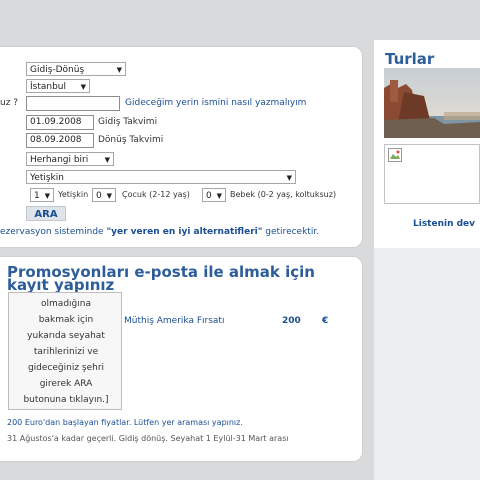 The image size is (480, 480). I want to click on infant-label: Bebek (0-2 yaş, koltuksuz), so click(283, 194).